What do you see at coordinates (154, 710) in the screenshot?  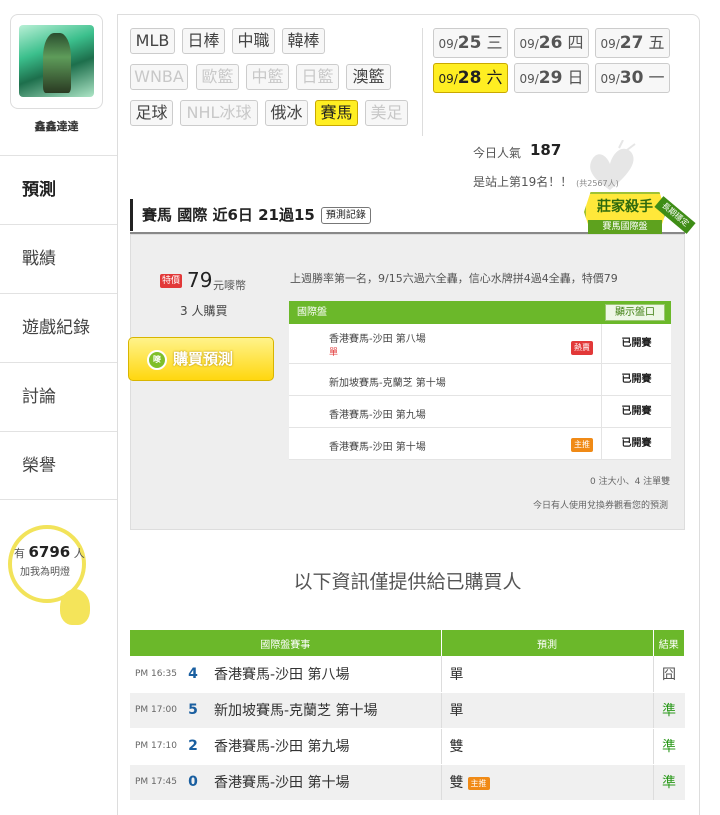 I see `race-time: PM 17:00` at bounding box center [154, 710].